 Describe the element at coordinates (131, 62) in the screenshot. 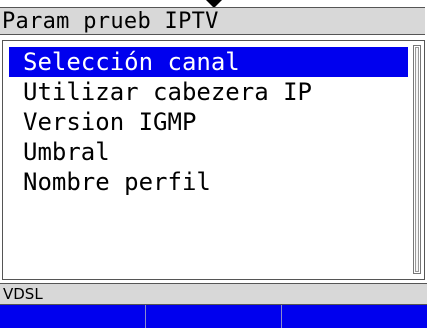

I see `menu-item-label: Selección canal` at that location.